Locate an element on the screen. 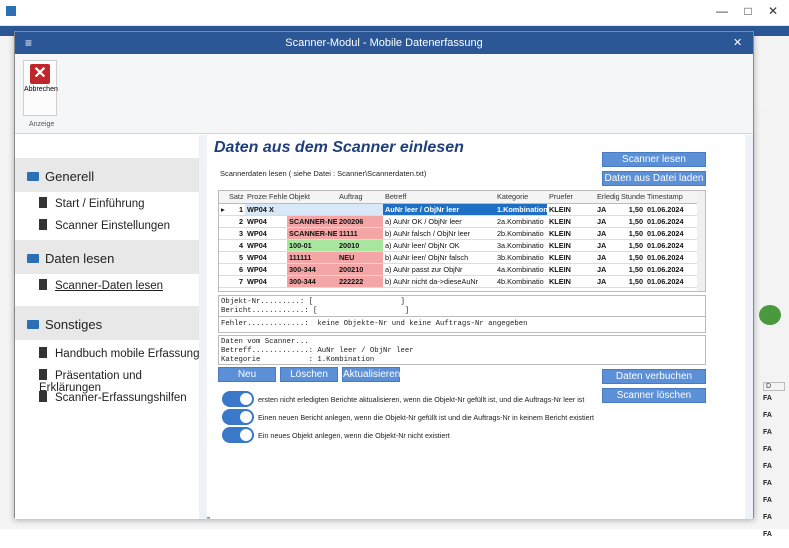  column-header: Kategorie is located at coordinates (521, 197).